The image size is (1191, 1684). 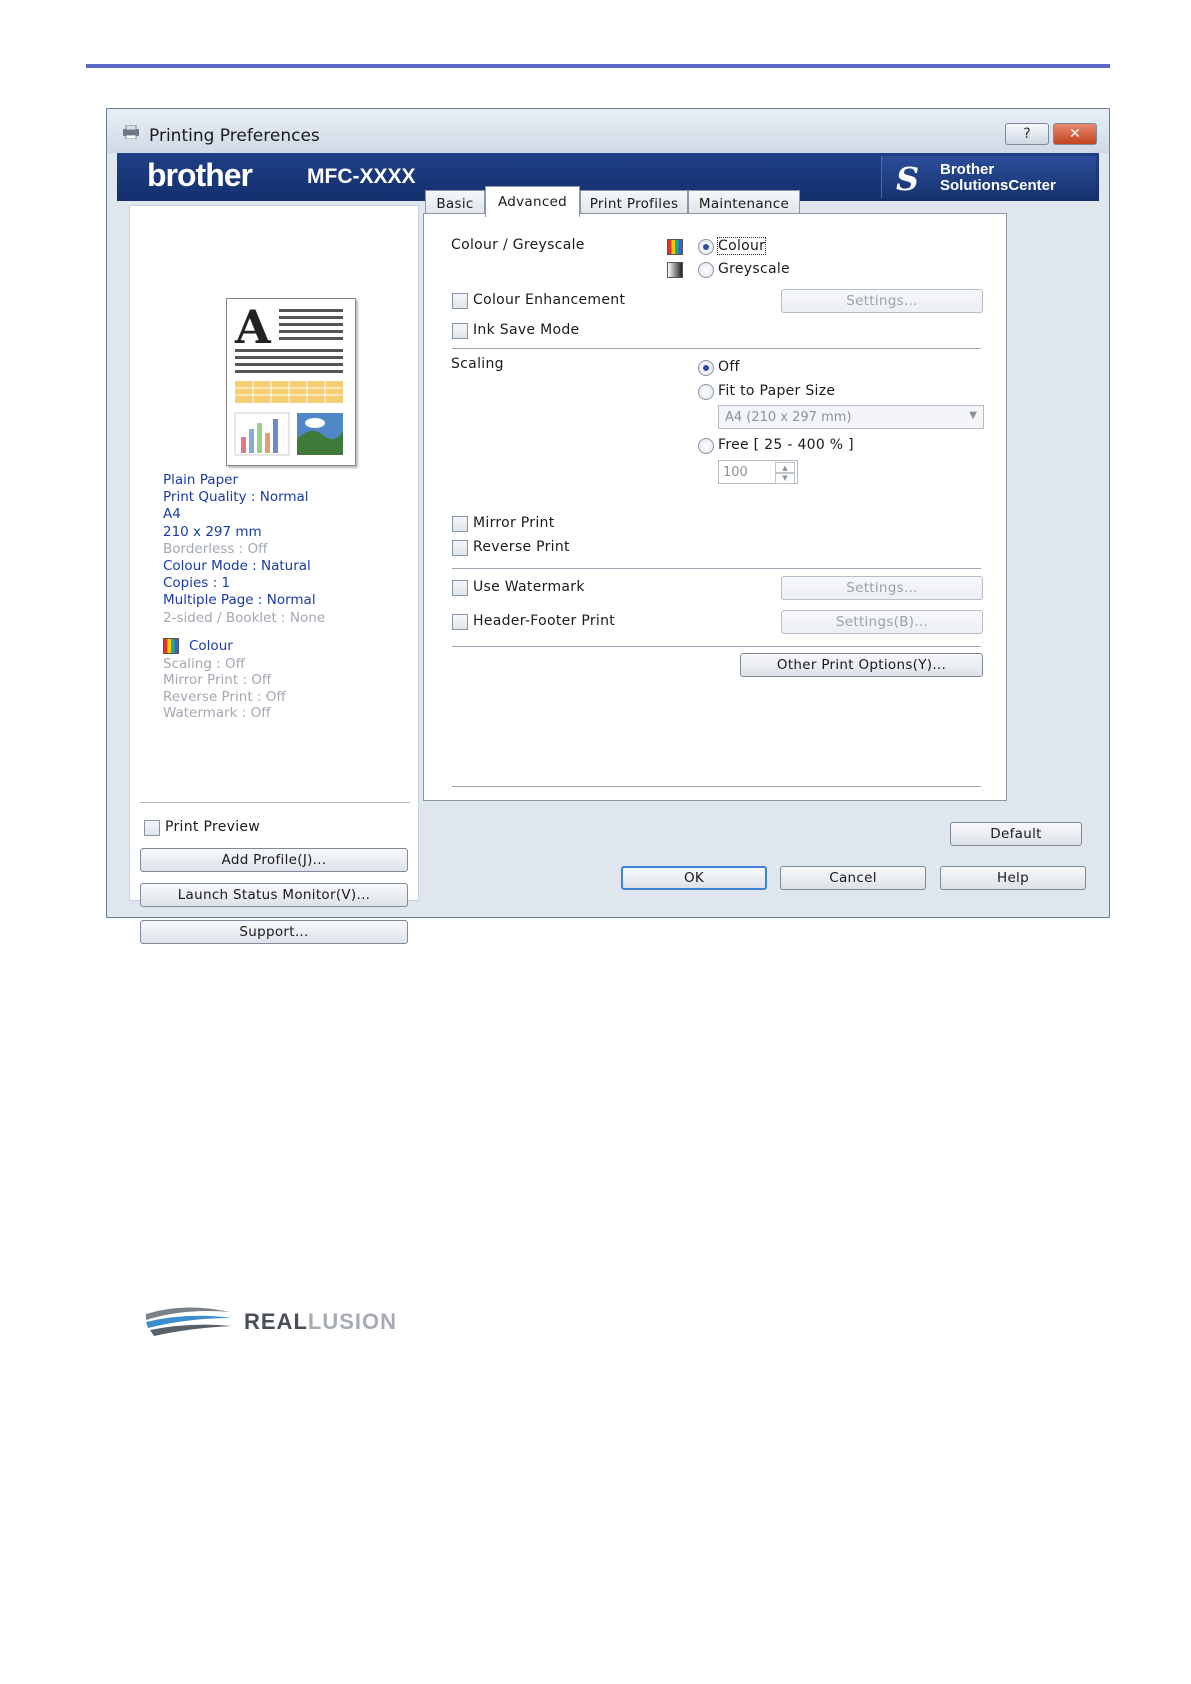 What do you see at coordinates (1075, 134) in the screenshot?
I see `close-button: ✕` at bounding box center [1075, 134].